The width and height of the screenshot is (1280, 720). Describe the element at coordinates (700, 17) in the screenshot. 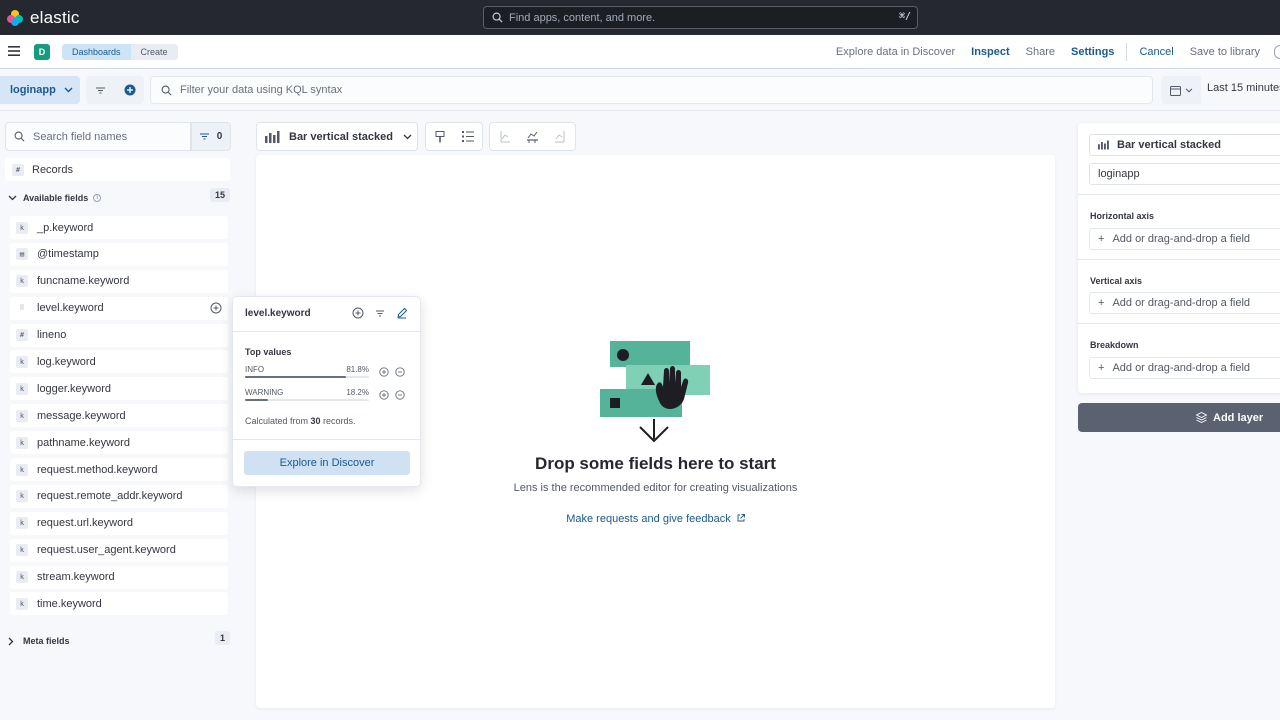

I see `global-search-input: Find apps, content, and more. ⌘/` at that location.